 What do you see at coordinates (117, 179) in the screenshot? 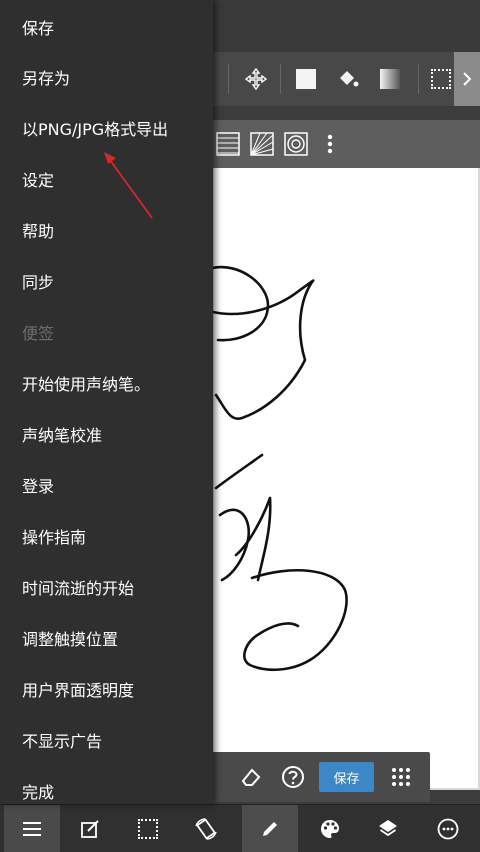
I see `menu-item-settings: 设定` at bounding box center [117, 179].